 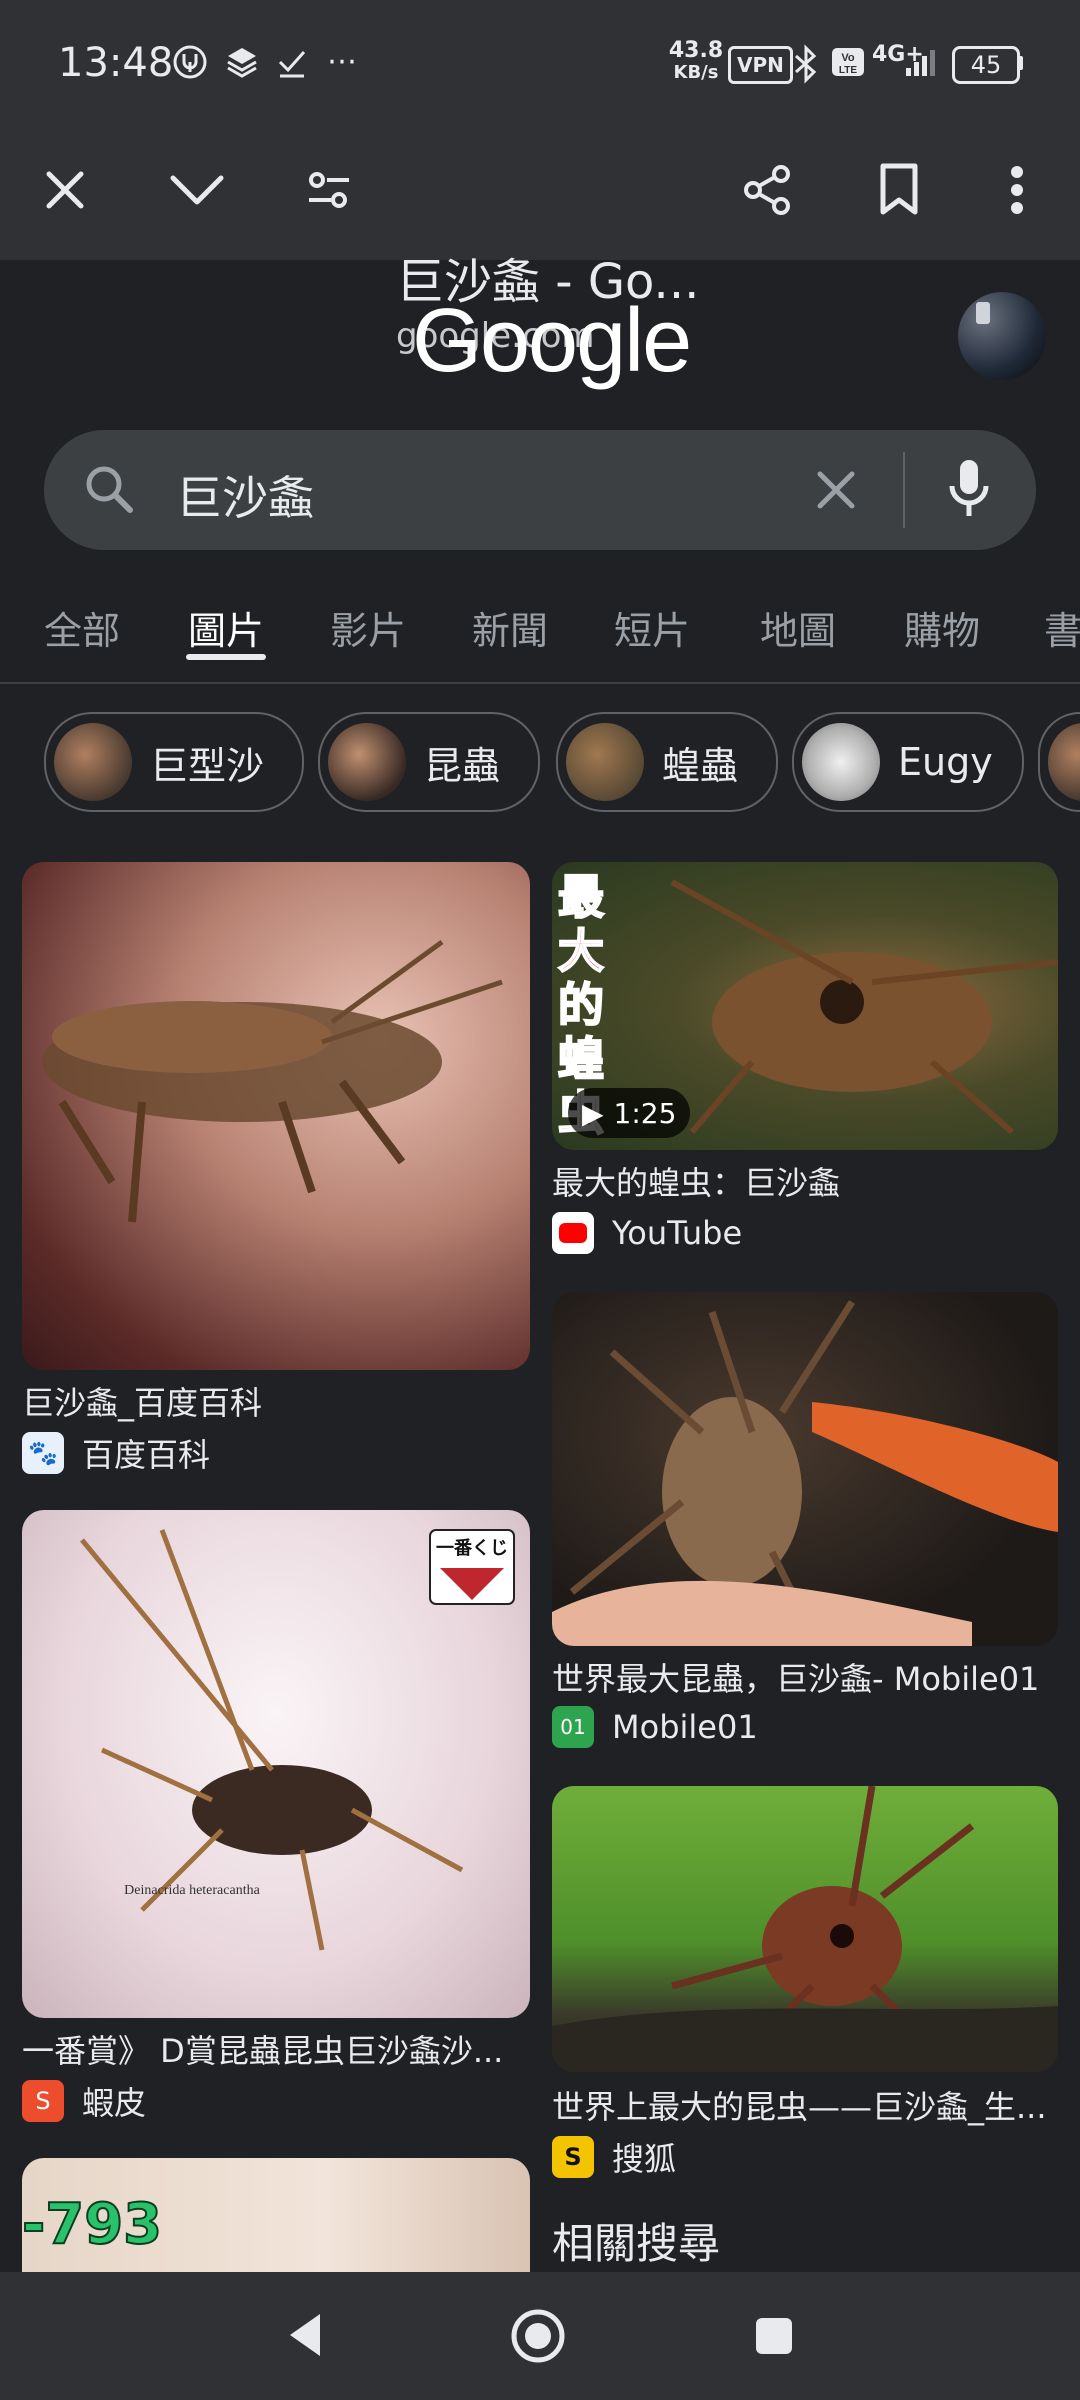 What do you see at coordinates (226, 657) in the screenshot?
I see `active-tab-indicator` at bounding box center [226, 657].